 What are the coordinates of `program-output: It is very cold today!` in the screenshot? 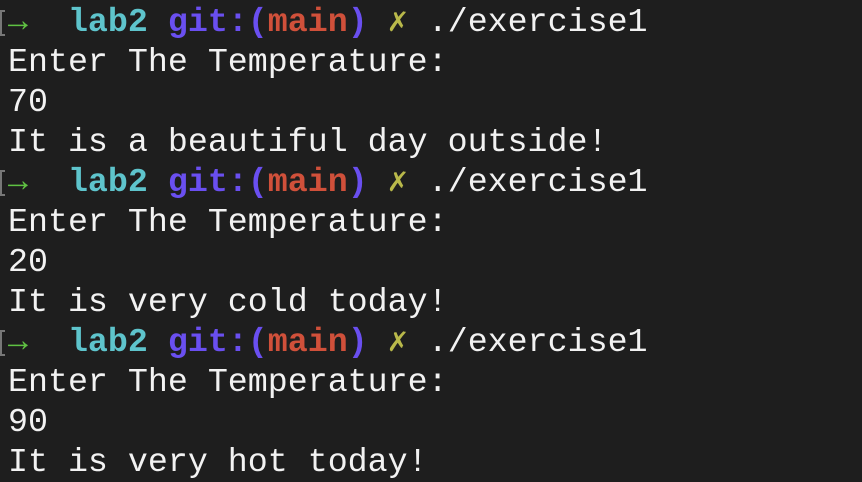 It's located at (228, 302).